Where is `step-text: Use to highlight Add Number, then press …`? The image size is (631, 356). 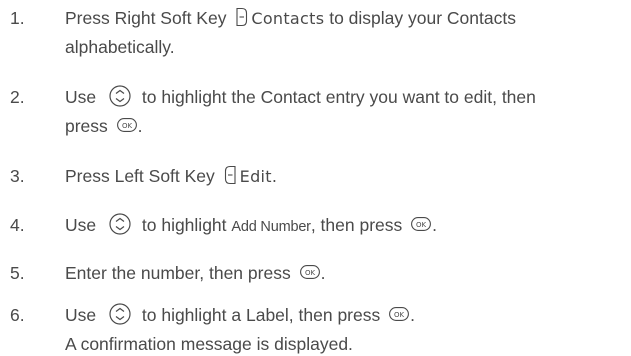
step-text: Use to highlight Add Number, then press … is located at coordinates (251, 224).